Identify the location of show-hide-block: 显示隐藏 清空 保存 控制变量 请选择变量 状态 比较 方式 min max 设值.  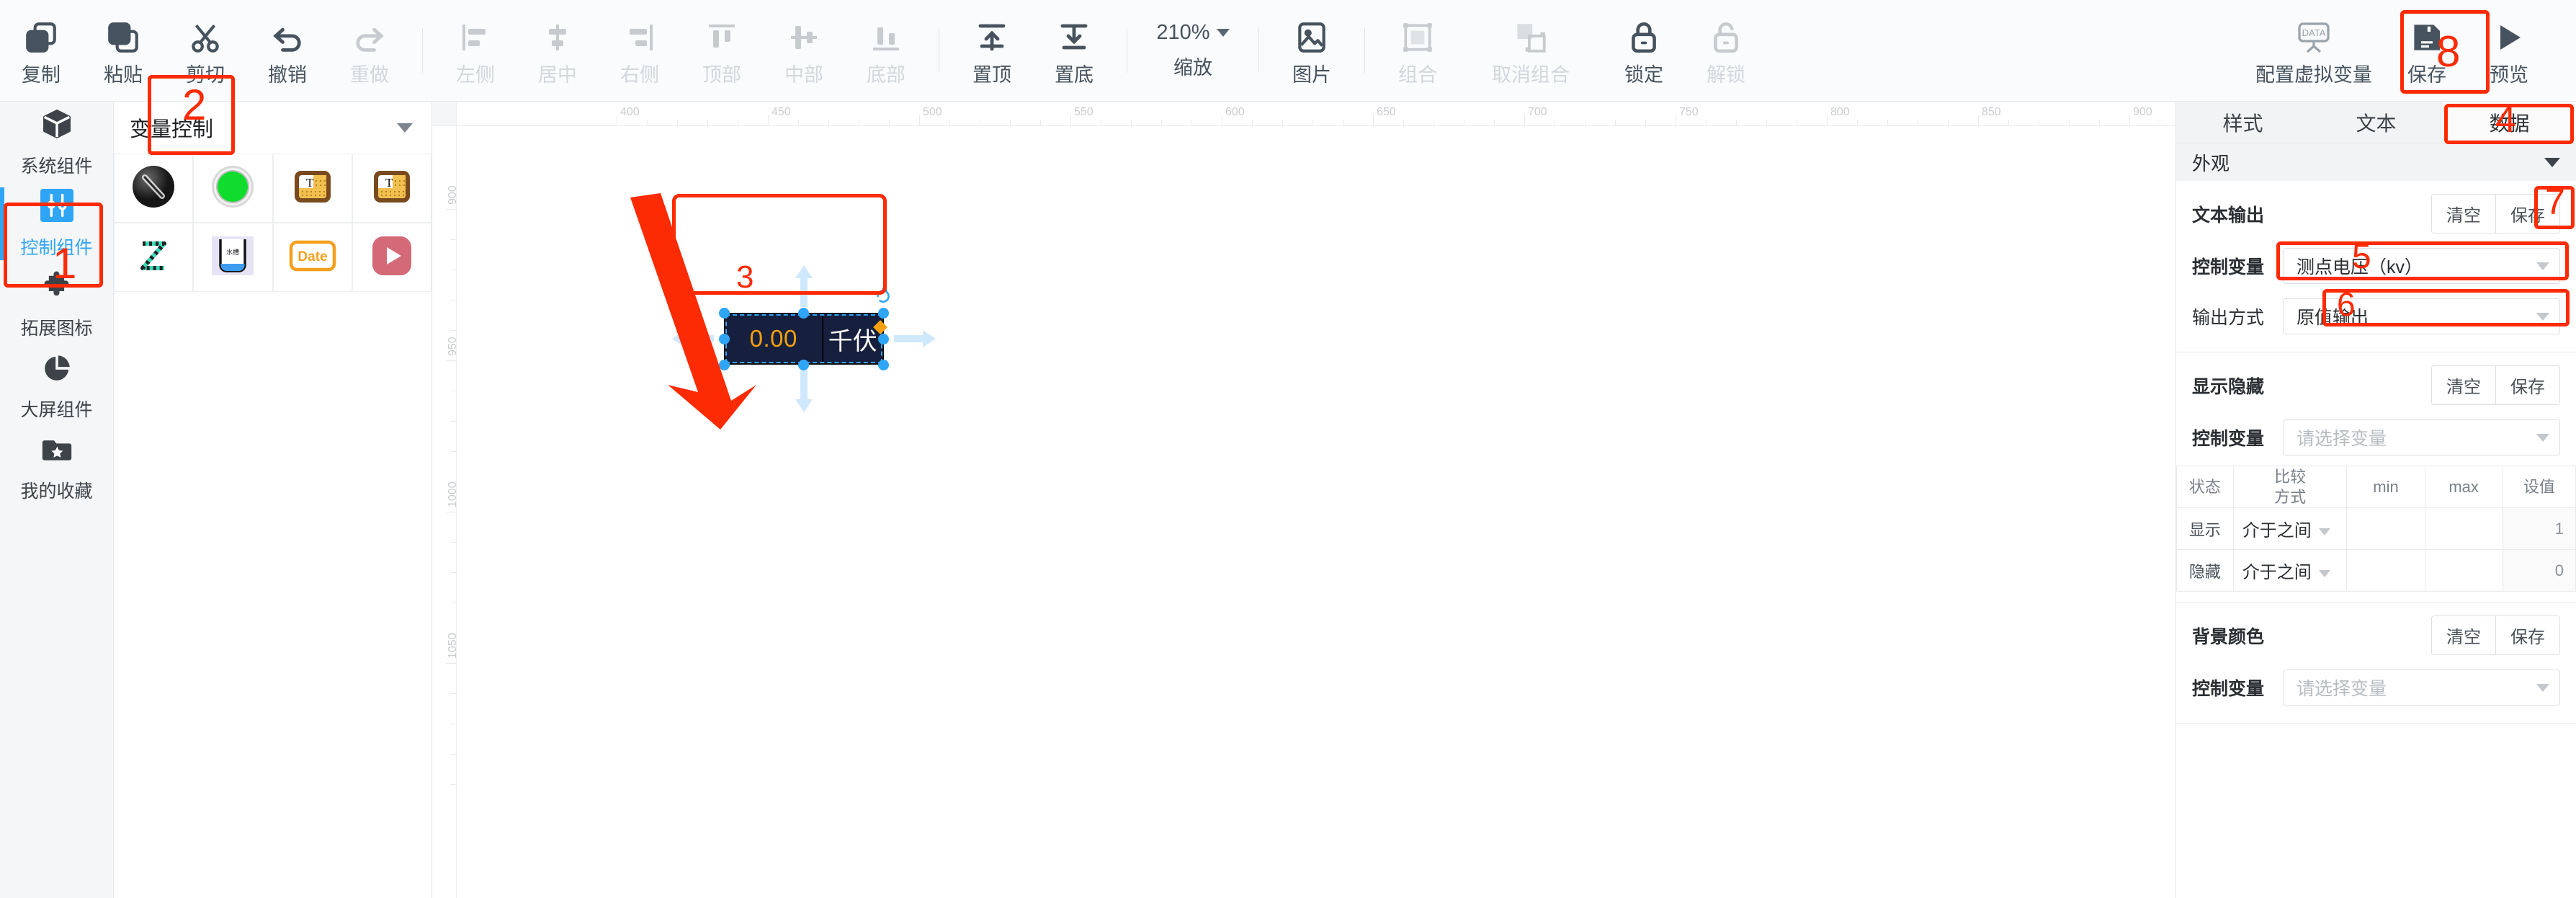
(2376, 477).